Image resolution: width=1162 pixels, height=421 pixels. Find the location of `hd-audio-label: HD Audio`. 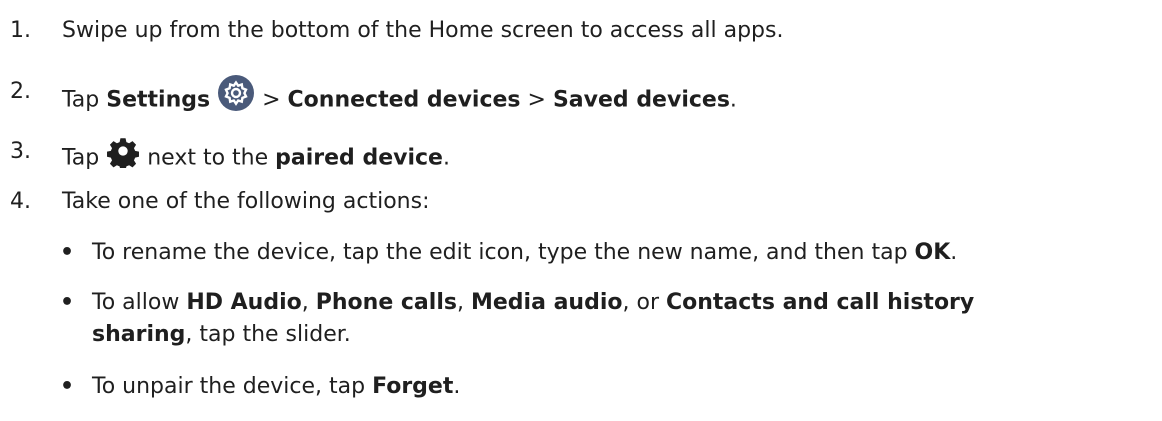

hd-audio-label: HD Audio is located at coordinates (244, 302).